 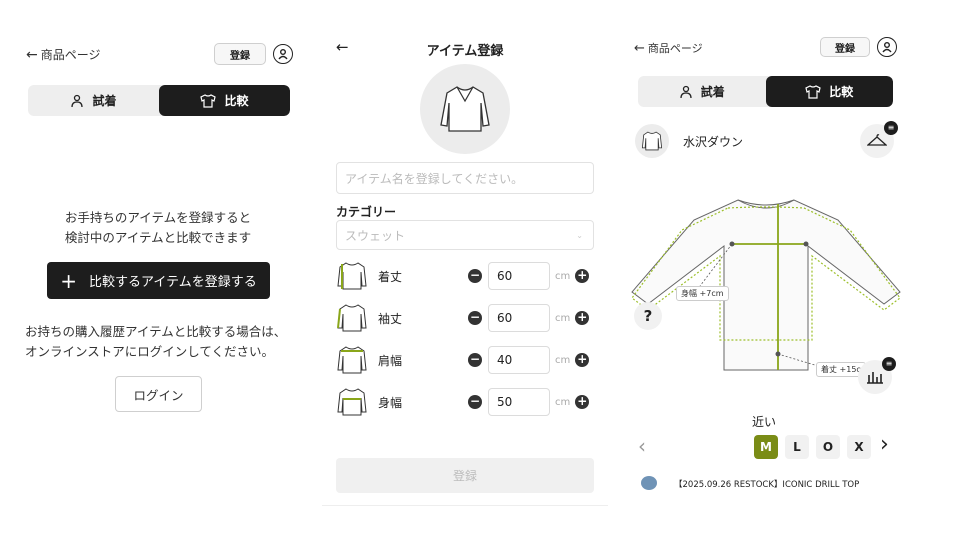 I want to click on size-chip-m: M, so click(x=766, y=447).